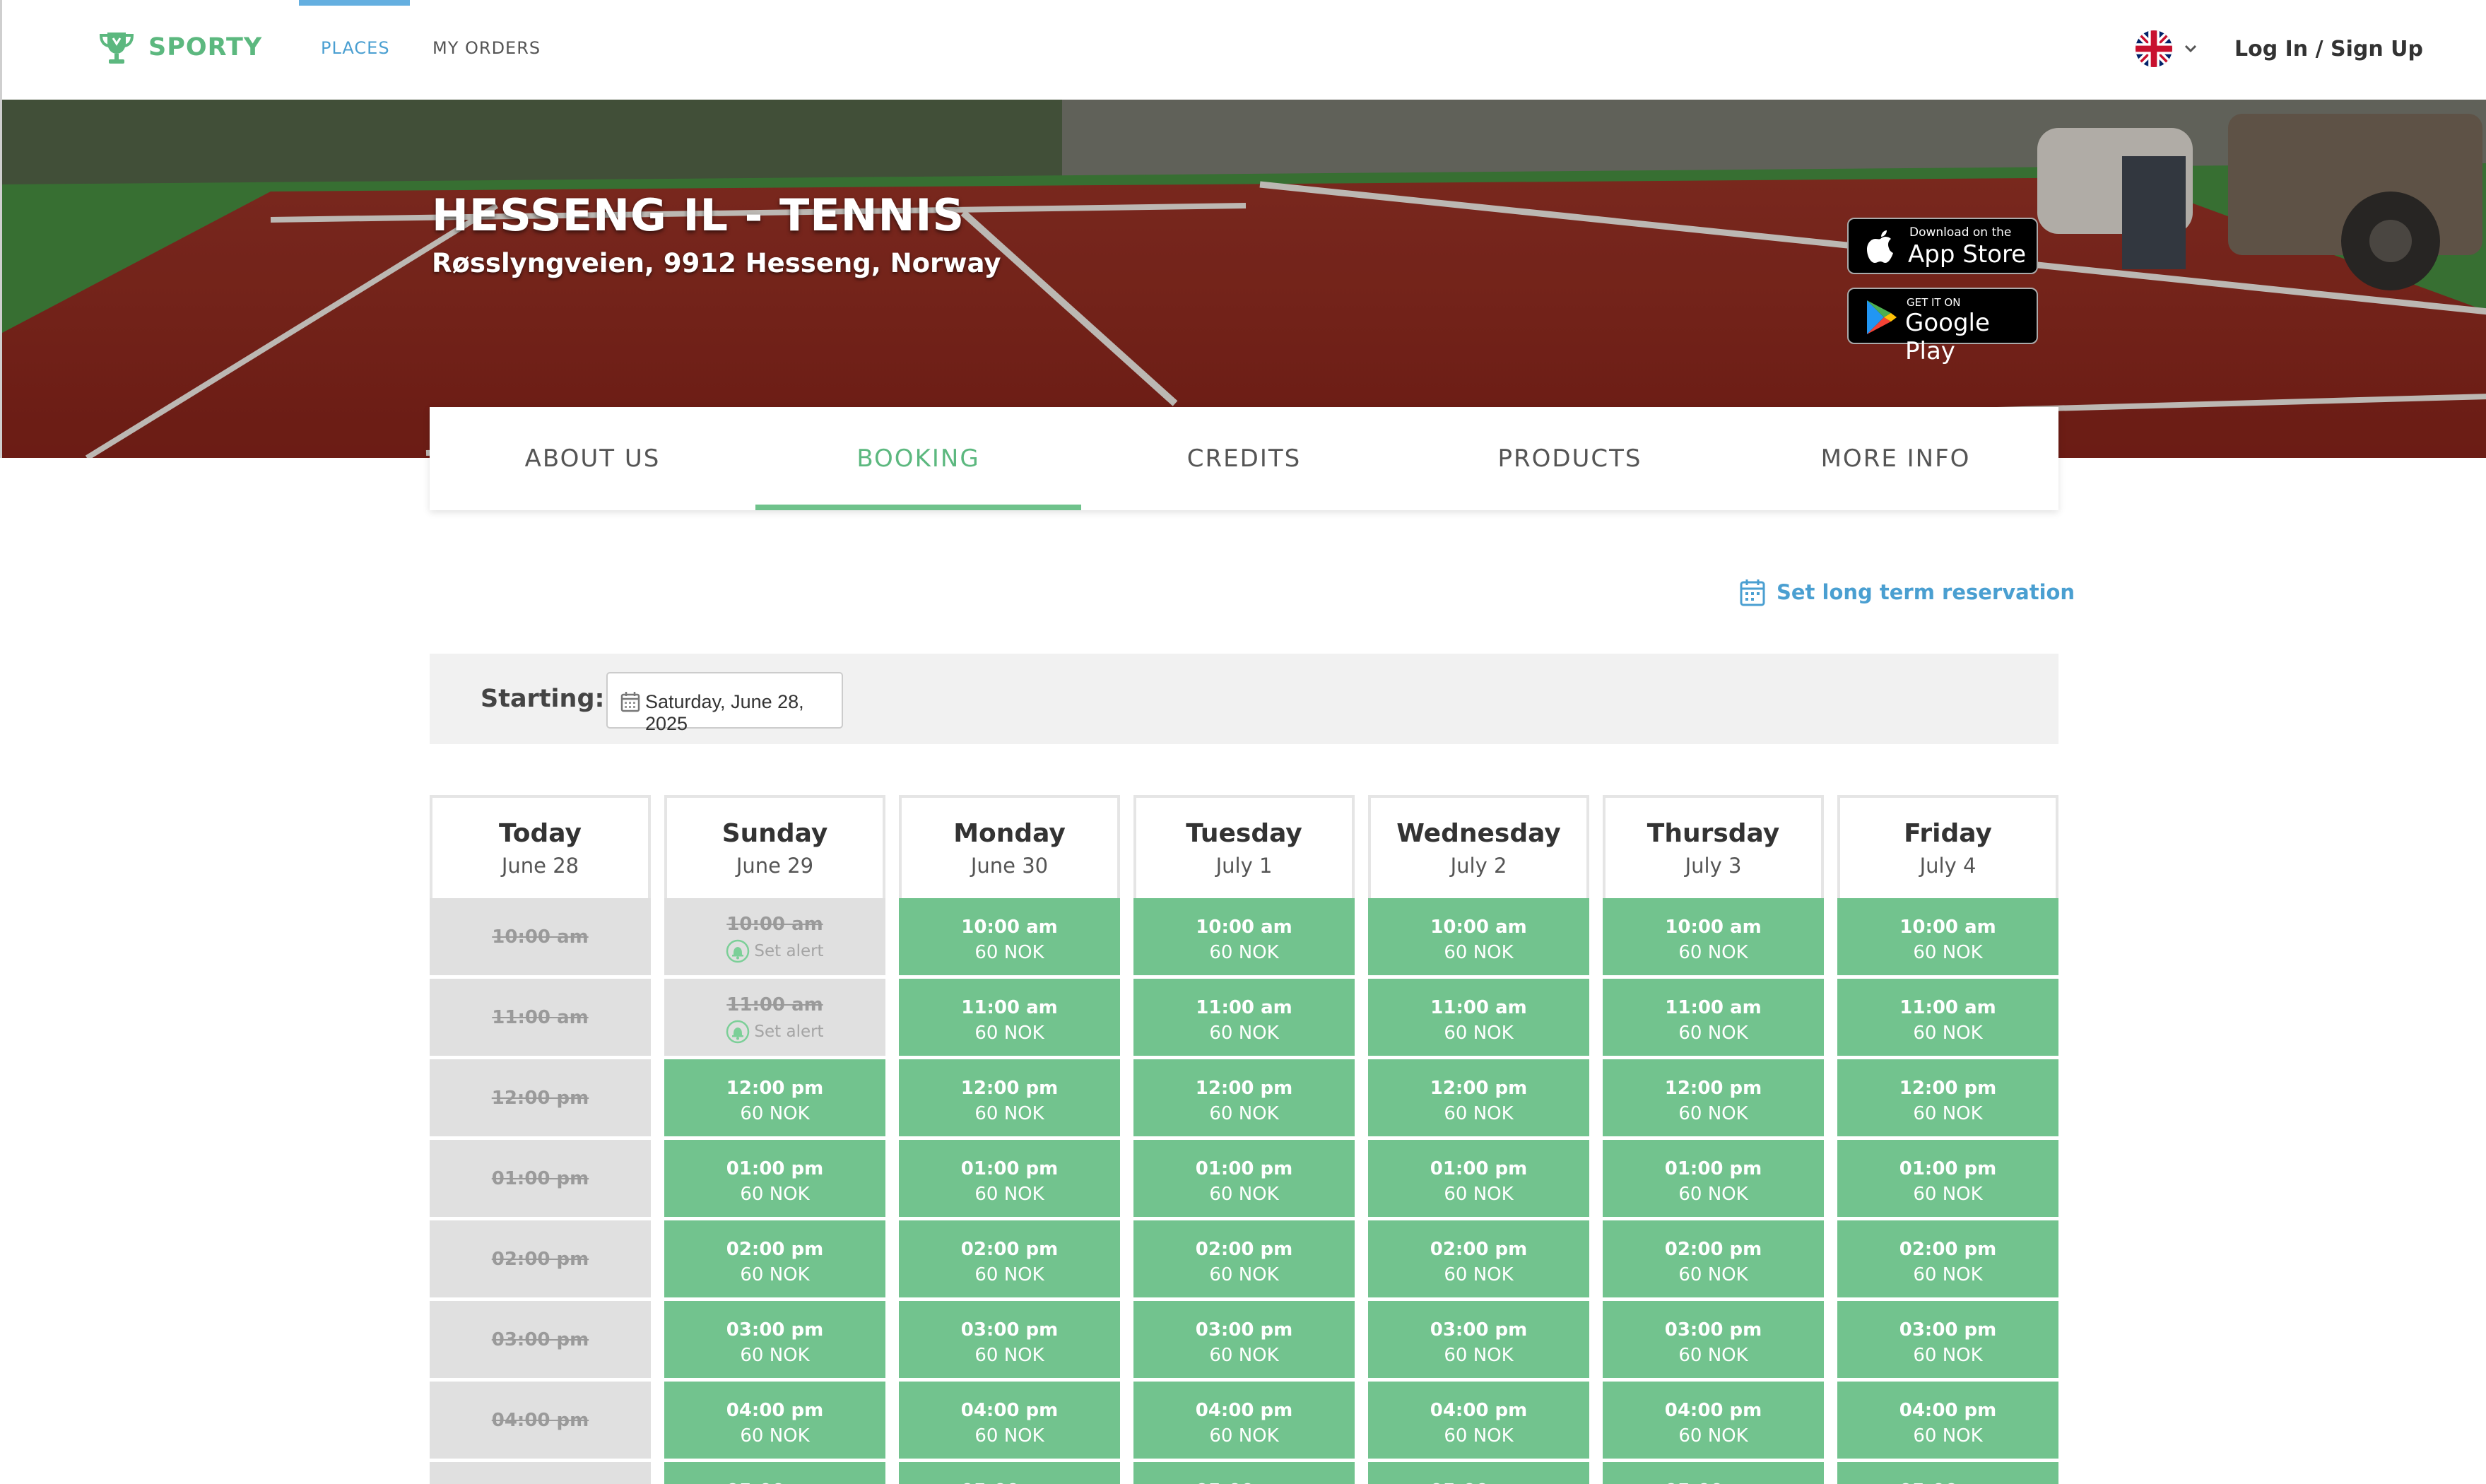 Image resolution: width=2486 pixels, height=1484 pixels. What do you see at coordinates (1570, 458) in the screenshot?
I see `tab-products: PRODUCTS` at bounding box center [1570, 458].